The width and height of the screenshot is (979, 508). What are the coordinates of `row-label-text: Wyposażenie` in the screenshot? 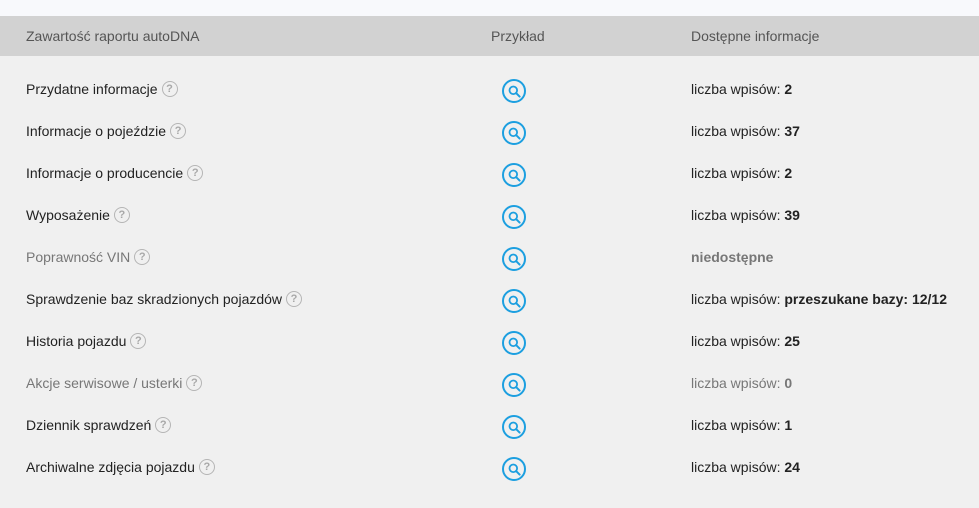 It's located at (68, 215).